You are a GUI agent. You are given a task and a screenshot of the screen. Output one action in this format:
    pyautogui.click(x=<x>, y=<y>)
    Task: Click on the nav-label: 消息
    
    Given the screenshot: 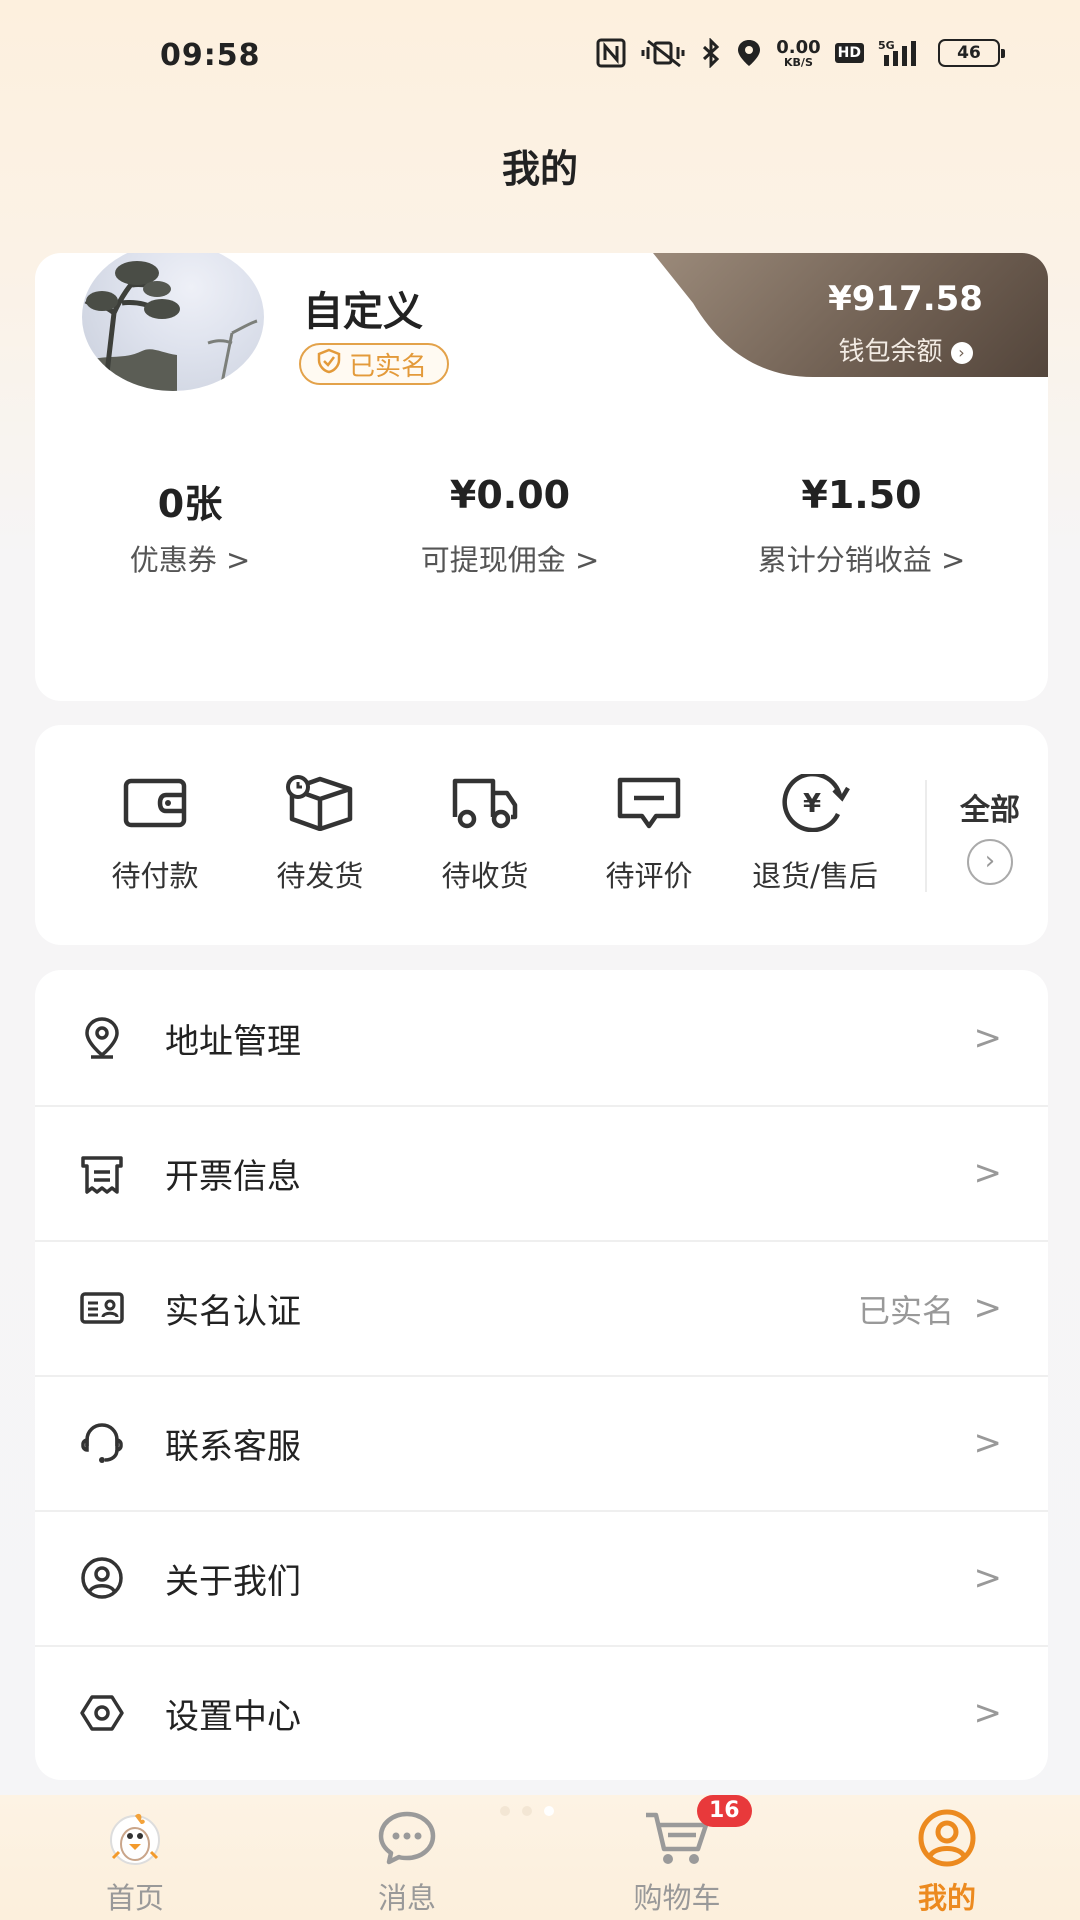 What is the action you would take?
    pyautogui.click(x=406, y=1898)
    